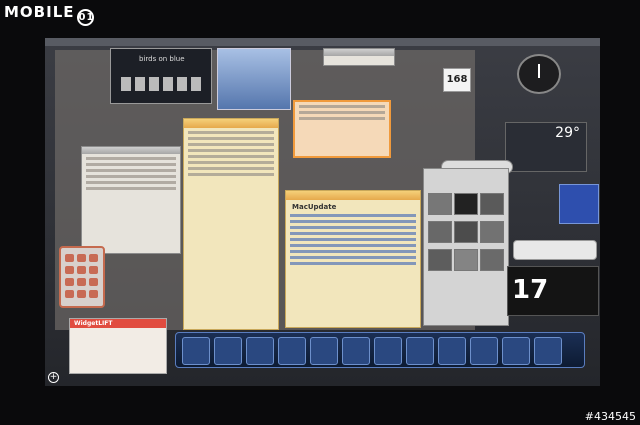 Image resolution: width=640 pixels, height=425 pixels. I want to click on clock-icon, so click(539, 71).